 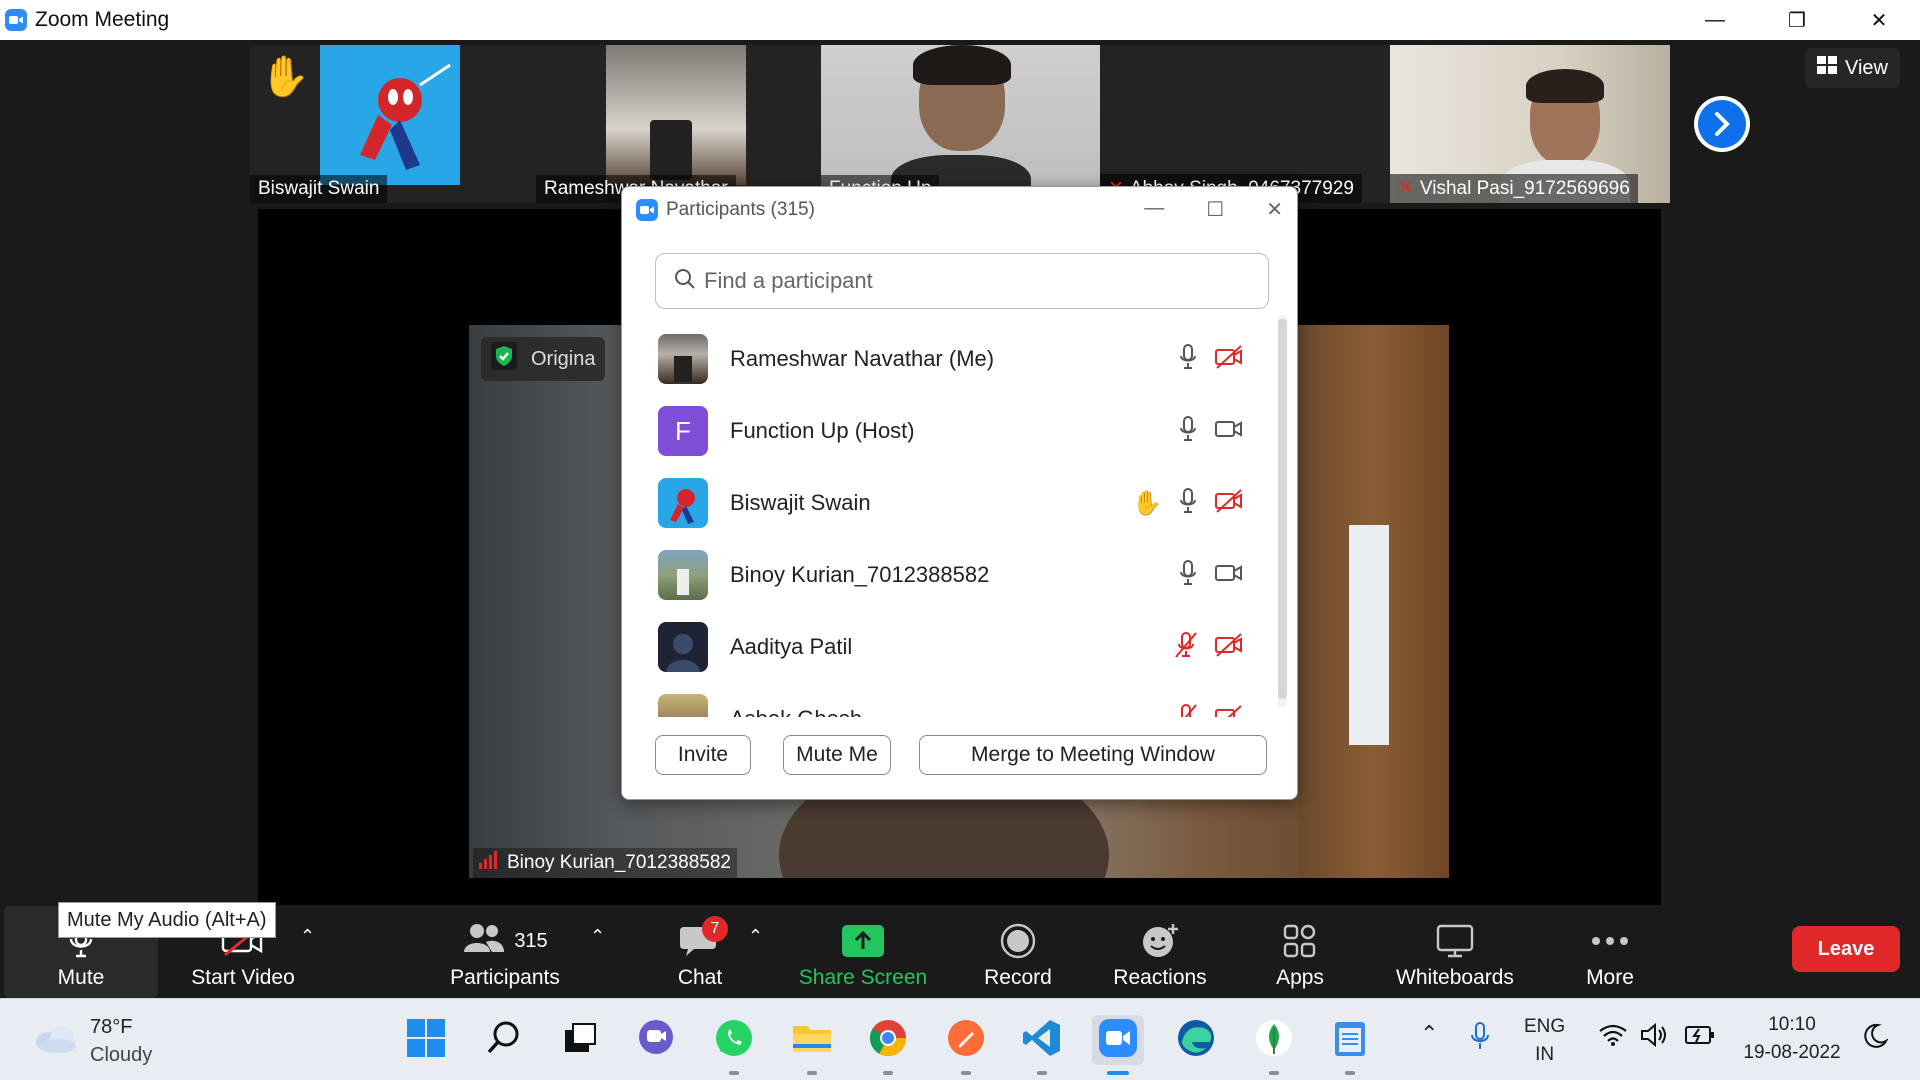 What do you see at coordinates (947, 575) in the screenshot?
I see `participant-row: Binoy Kurian_7012388582` at bounding box center [947, 575].